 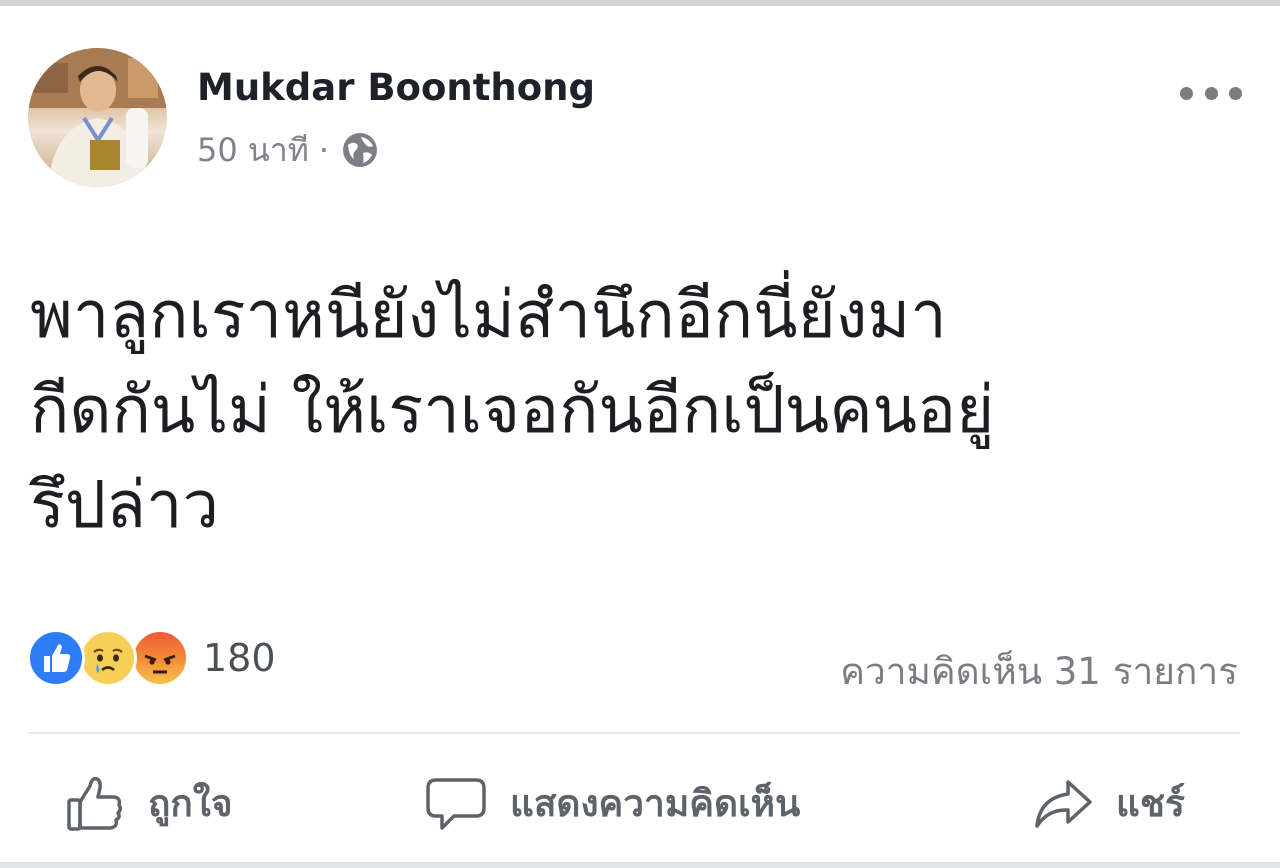 I want to click on like-icon, so click(x=56, y=658).